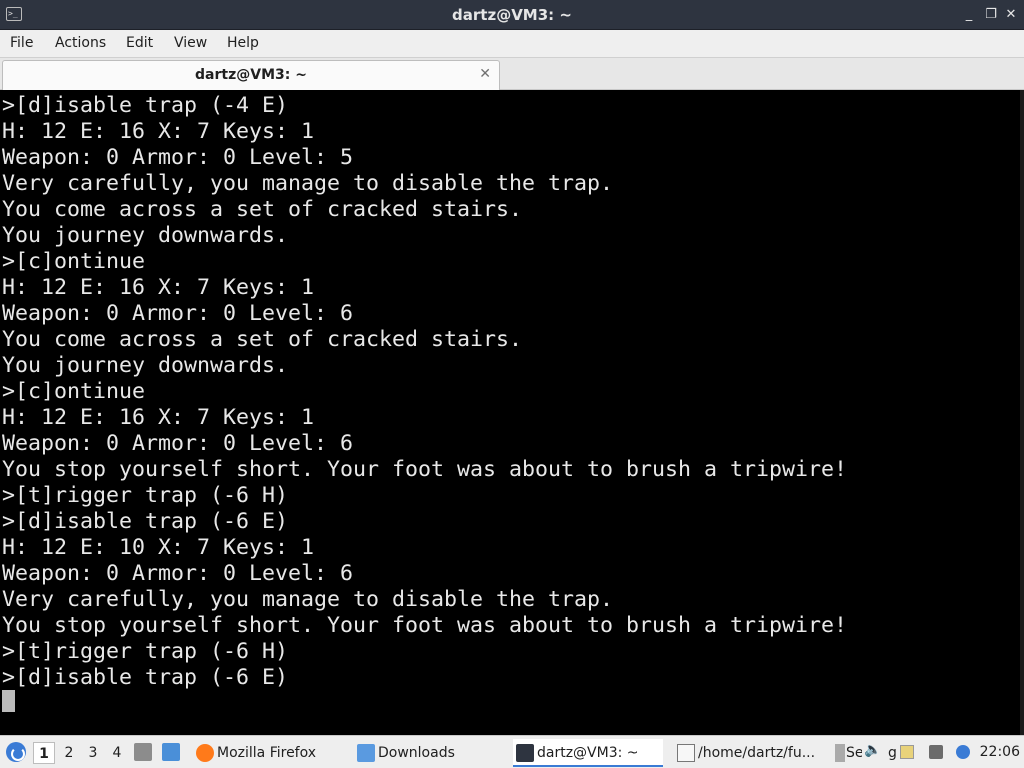 Image resolution: width=1024 pixels, height=768 pixels. I want to click on tab-terminal: dartz@VM3: ~ ✕, so click(251, 75).